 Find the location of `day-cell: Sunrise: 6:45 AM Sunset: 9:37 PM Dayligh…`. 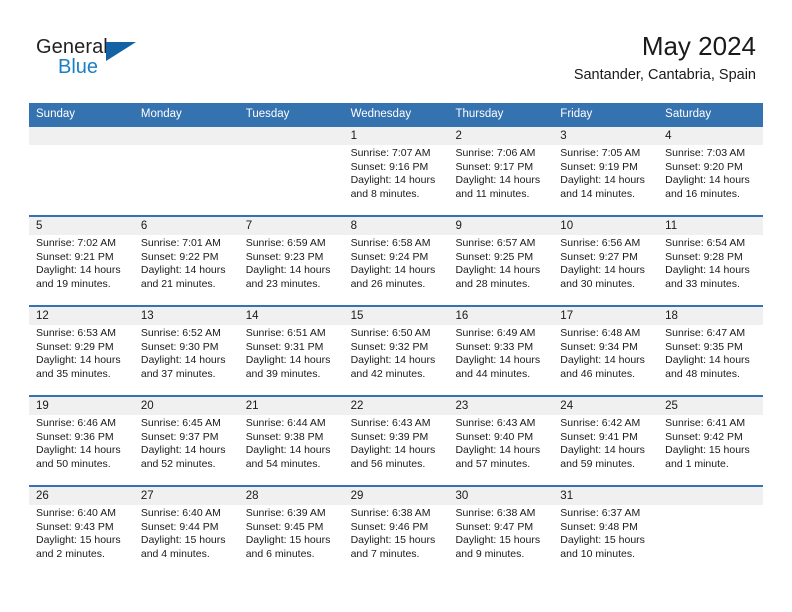

day-cell: Sunrise: 6:45 AM Sunset: 9:37 PM Dayligh… is located at coordinates (186, 450).